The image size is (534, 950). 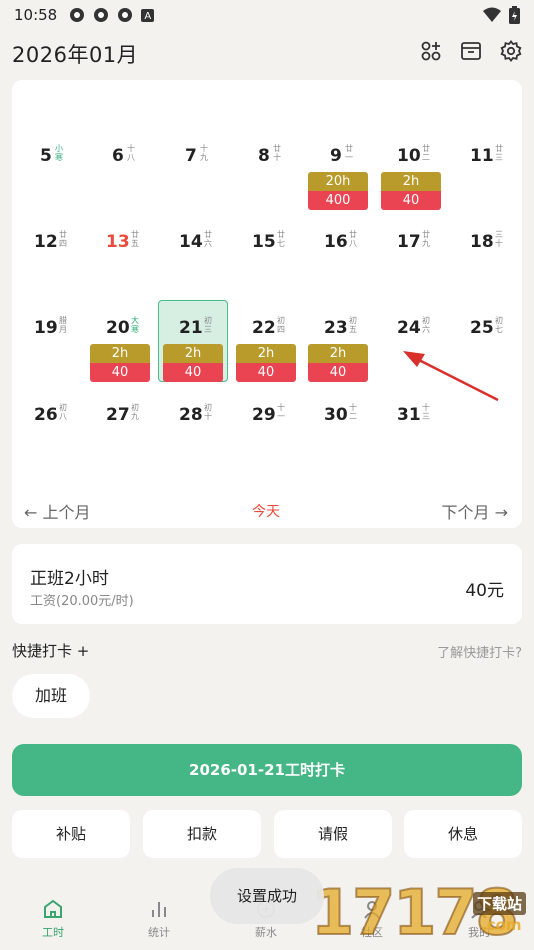 I want to click on rest-button: 休息, so click(x=463, y=834).